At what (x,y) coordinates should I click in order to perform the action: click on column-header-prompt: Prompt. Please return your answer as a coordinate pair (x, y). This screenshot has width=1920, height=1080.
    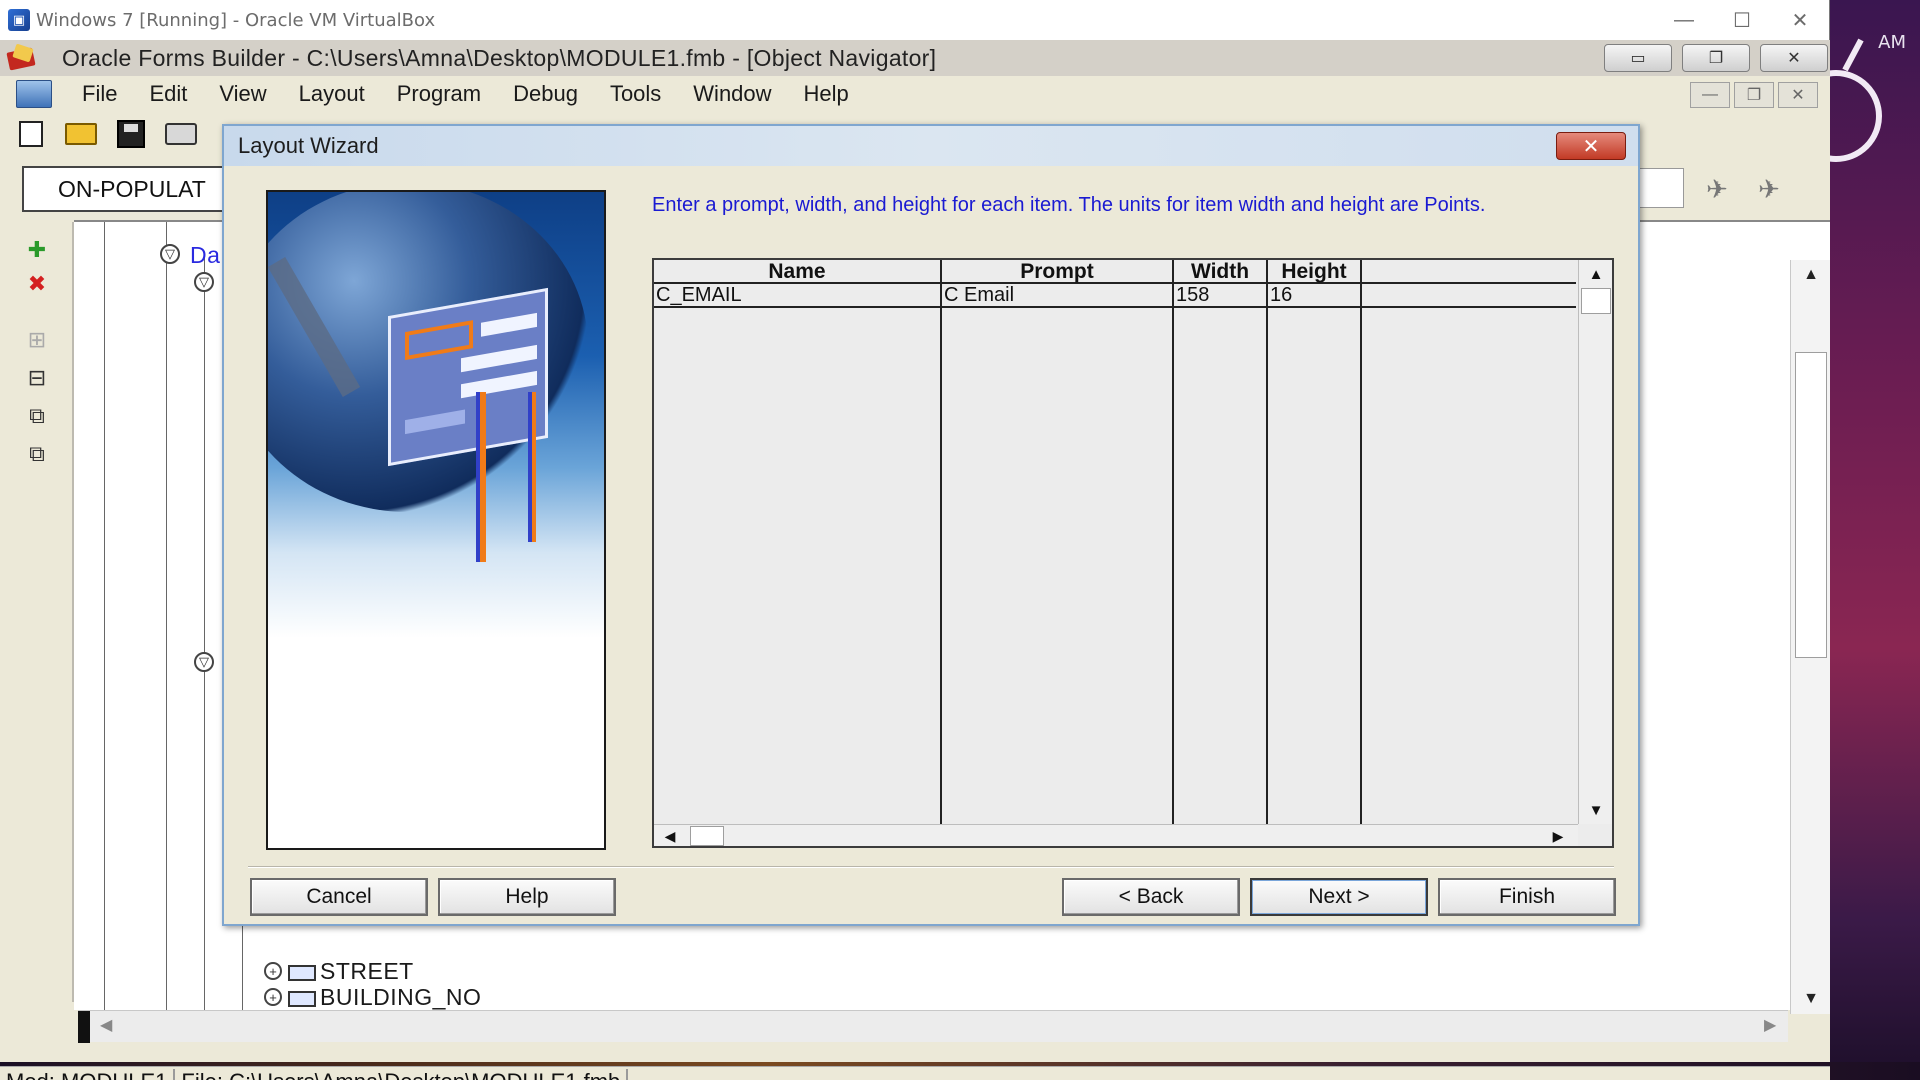
    Looking at the image, I should click on (1058, 272).